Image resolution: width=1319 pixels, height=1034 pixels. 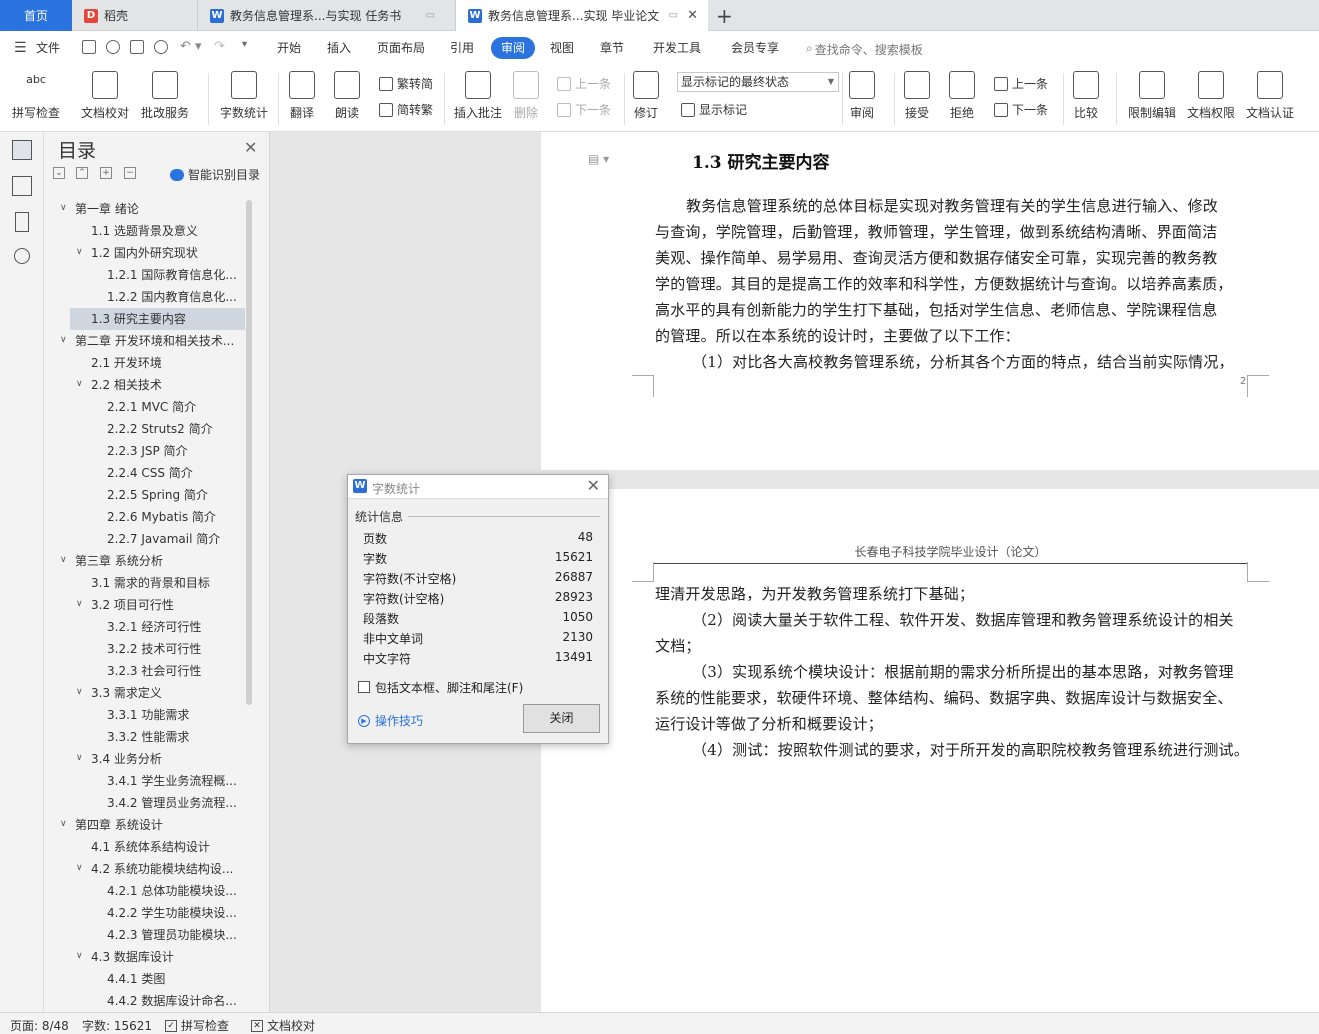 What do you see at coordinates (144, 693) in the screenshot?
I see `toc-item: 3.3 需求定义` at bounding box center [144, 693].